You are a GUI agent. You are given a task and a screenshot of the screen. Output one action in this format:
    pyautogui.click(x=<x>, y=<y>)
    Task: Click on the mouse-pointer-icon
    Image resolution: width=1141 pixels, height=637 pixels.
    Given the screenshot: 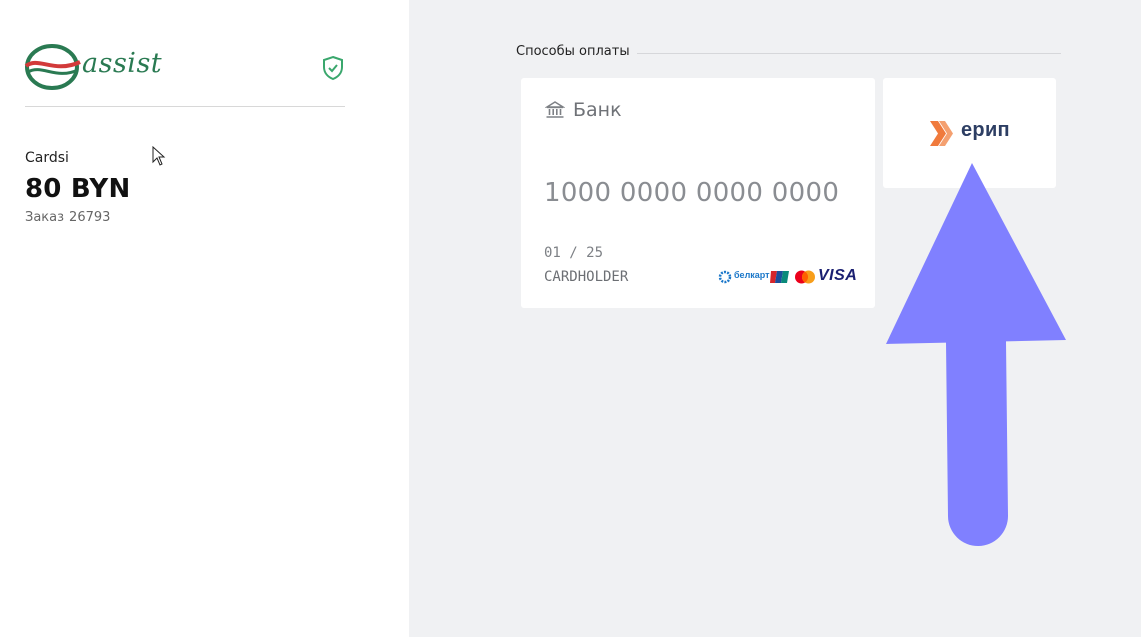 What is the action you would take?
    pyautogui.click(x=159, y=155)
    